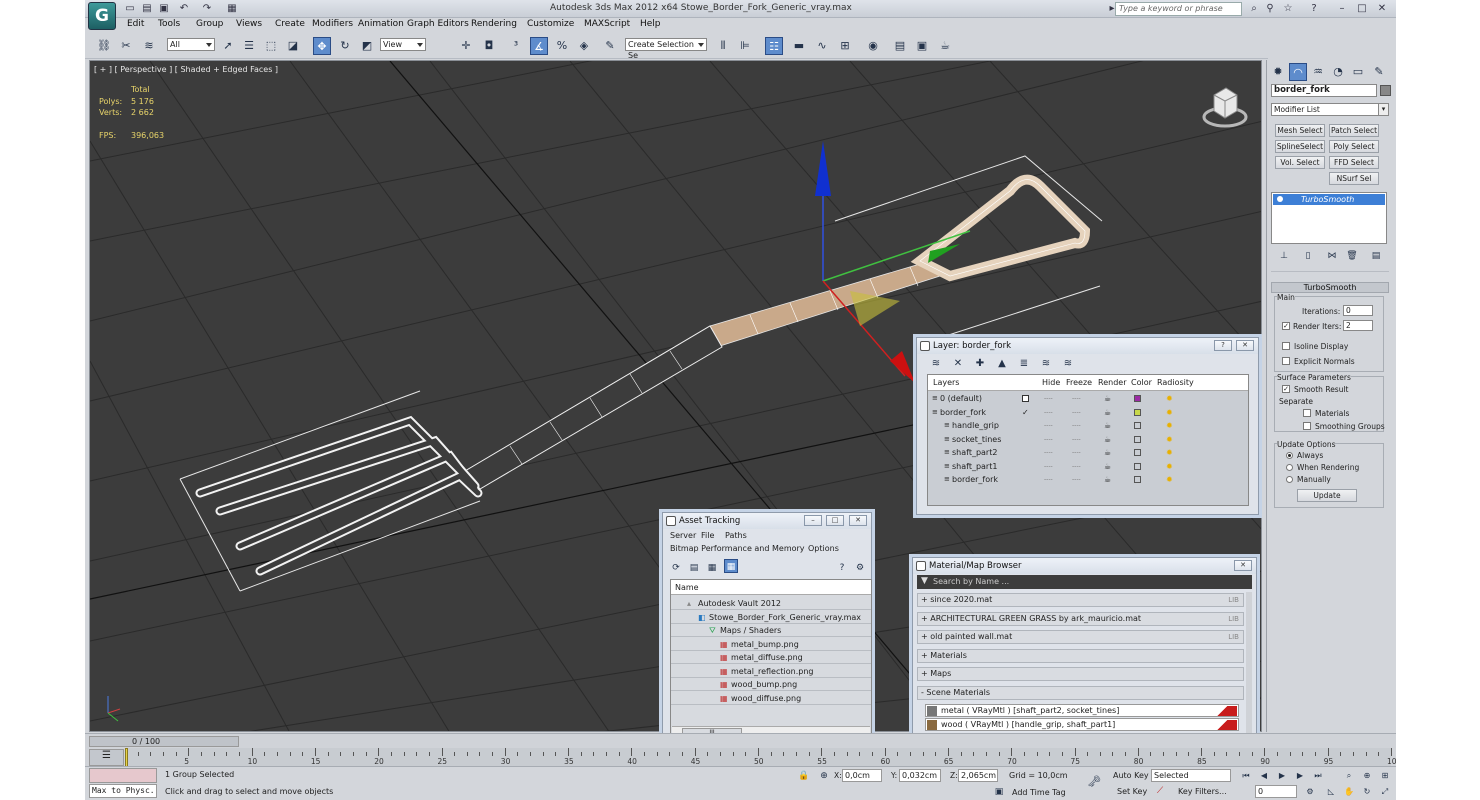  Describe the element at coordinates (1354, 178) in the screenshot. I see `nsurf-sel-button: NSurf Sel` at that location.